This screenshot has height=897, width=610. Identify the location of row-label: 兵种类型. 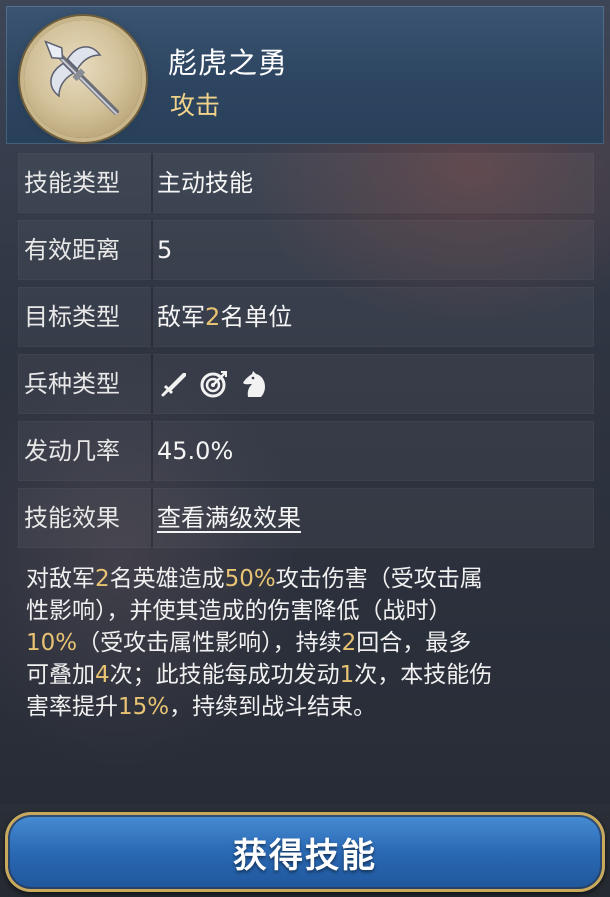
(72, 384).